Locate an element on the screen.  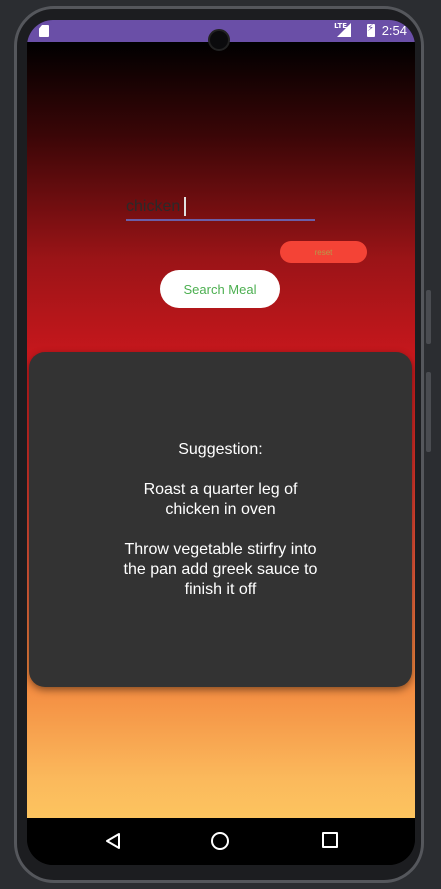
home-icon is located at coordinates (220, 841).